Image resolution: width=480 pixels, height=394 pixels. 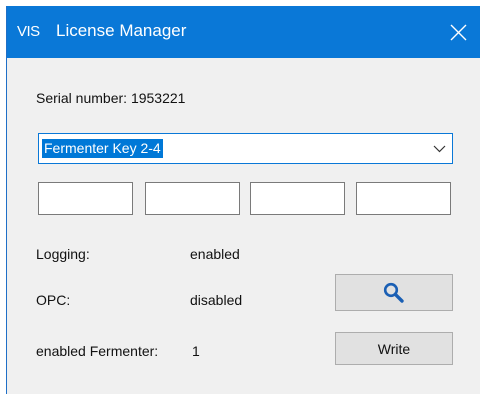 What do you see at coordinates (245, 148) in the screenshot?
I see `key-select-dropdown: Fermenter Key 2-4` at bounding box center [245, 148].